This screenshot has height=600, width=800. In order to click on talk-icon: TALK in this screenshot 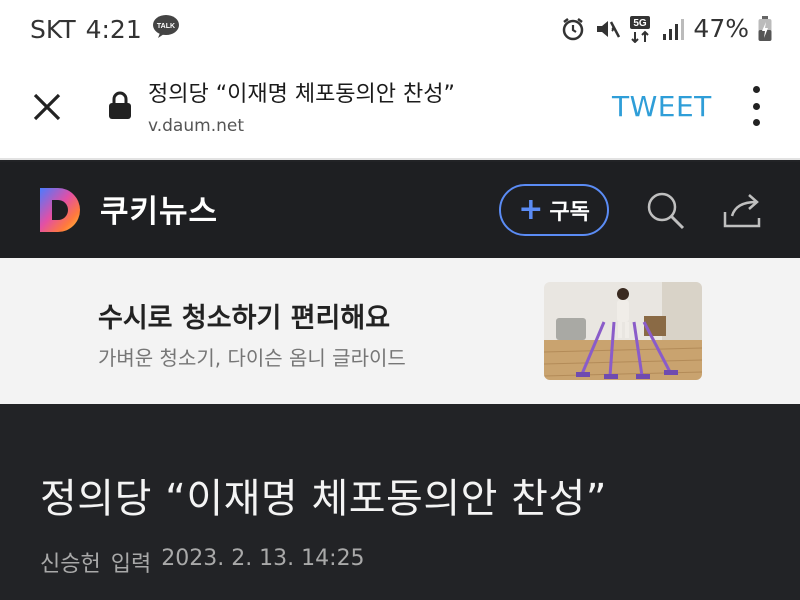, I will do `click(166, 29)`.